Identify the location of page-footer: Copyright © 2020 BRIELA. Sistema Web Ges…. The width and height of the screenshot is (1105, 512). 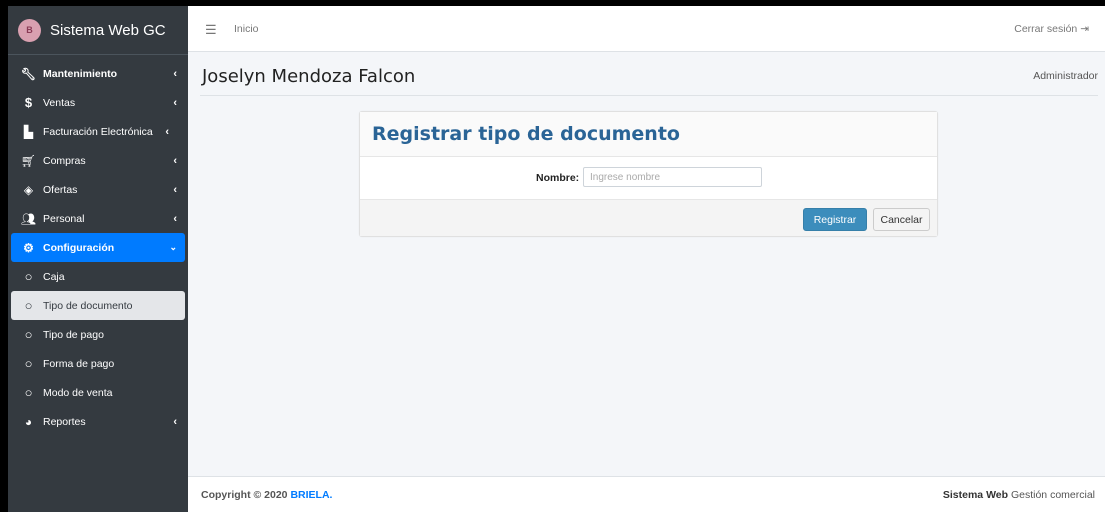
(646, 494).